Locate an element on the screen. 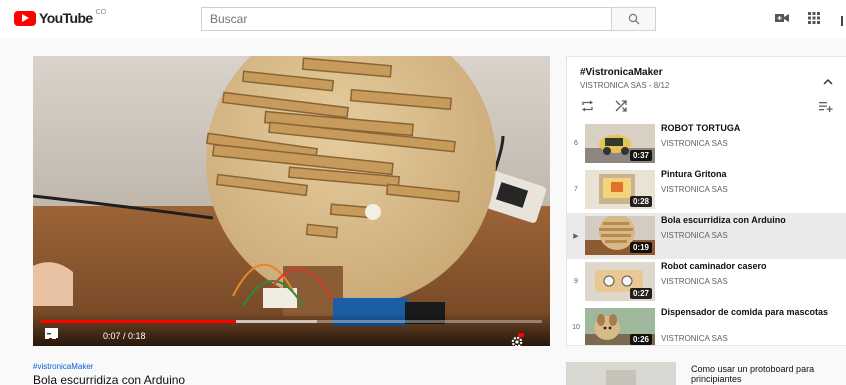  youtube-logo: YouTube CO is located at coordinates (60, 17).